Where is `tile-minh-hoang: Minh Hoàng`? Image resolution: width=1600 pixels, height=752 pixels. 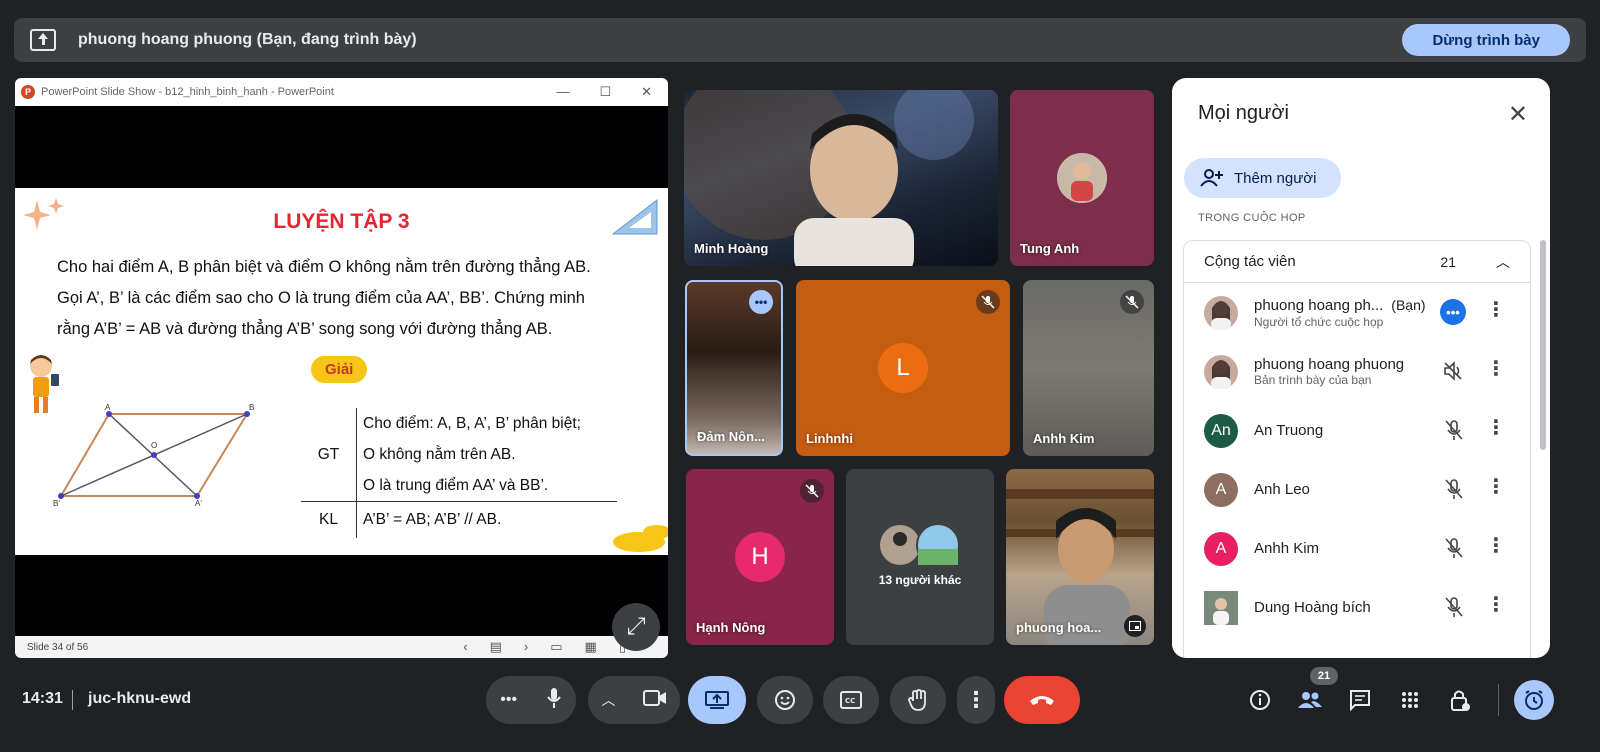 tile-minh-hoang: Minh Hoàng is located at coordinates (841, 178).